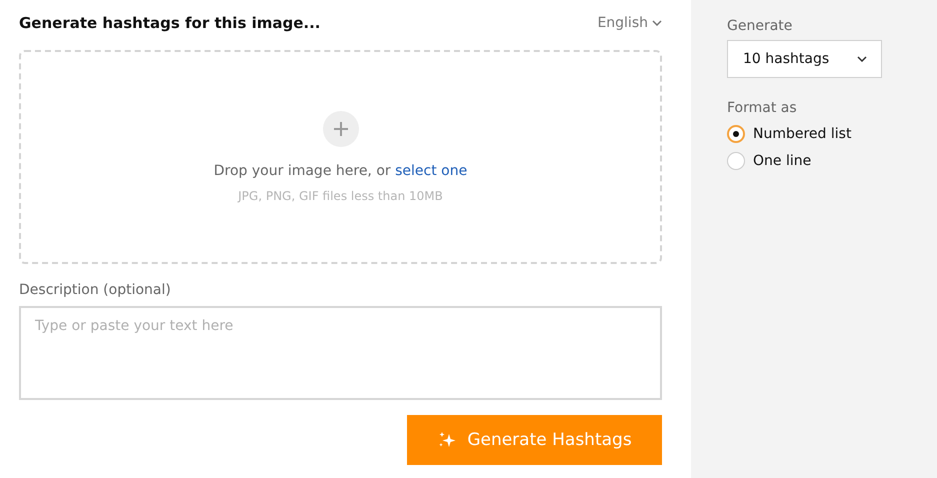 The image size is (937, 478). What do you see at coordinates (340, 353) in the screenshot?
I see `description-field: Type or paste your text here` at bounding box center [340, 353].